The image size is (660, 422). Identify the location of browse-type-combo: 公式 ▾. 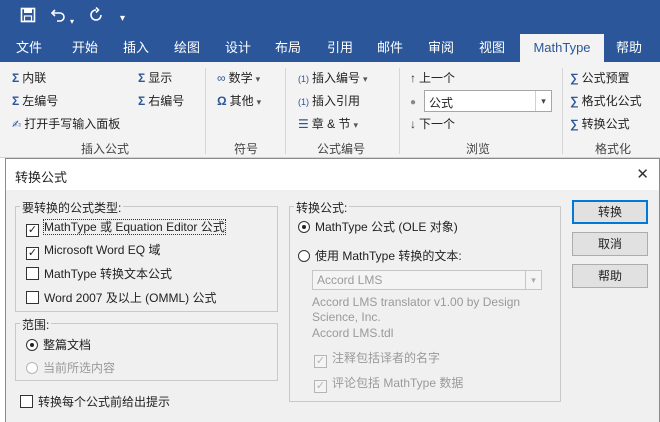
(488, 101).